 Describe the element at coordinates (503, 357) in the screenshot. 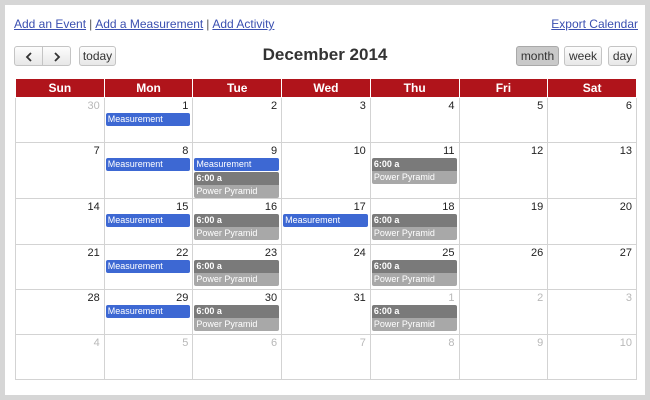

I see `day-cell: 9` at that location.